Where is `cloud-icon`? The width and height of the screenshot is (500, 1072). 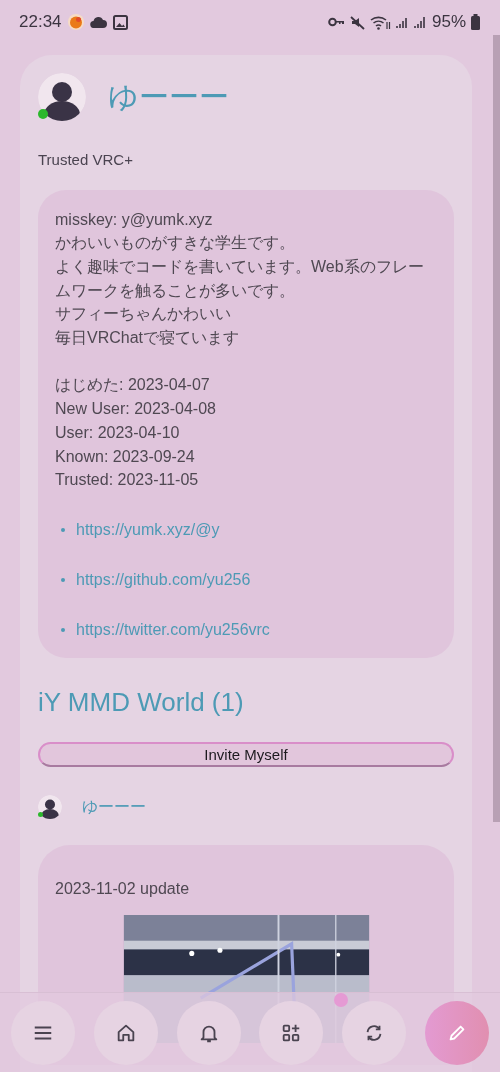 cloud-icon is located at coordinates (98, 22).